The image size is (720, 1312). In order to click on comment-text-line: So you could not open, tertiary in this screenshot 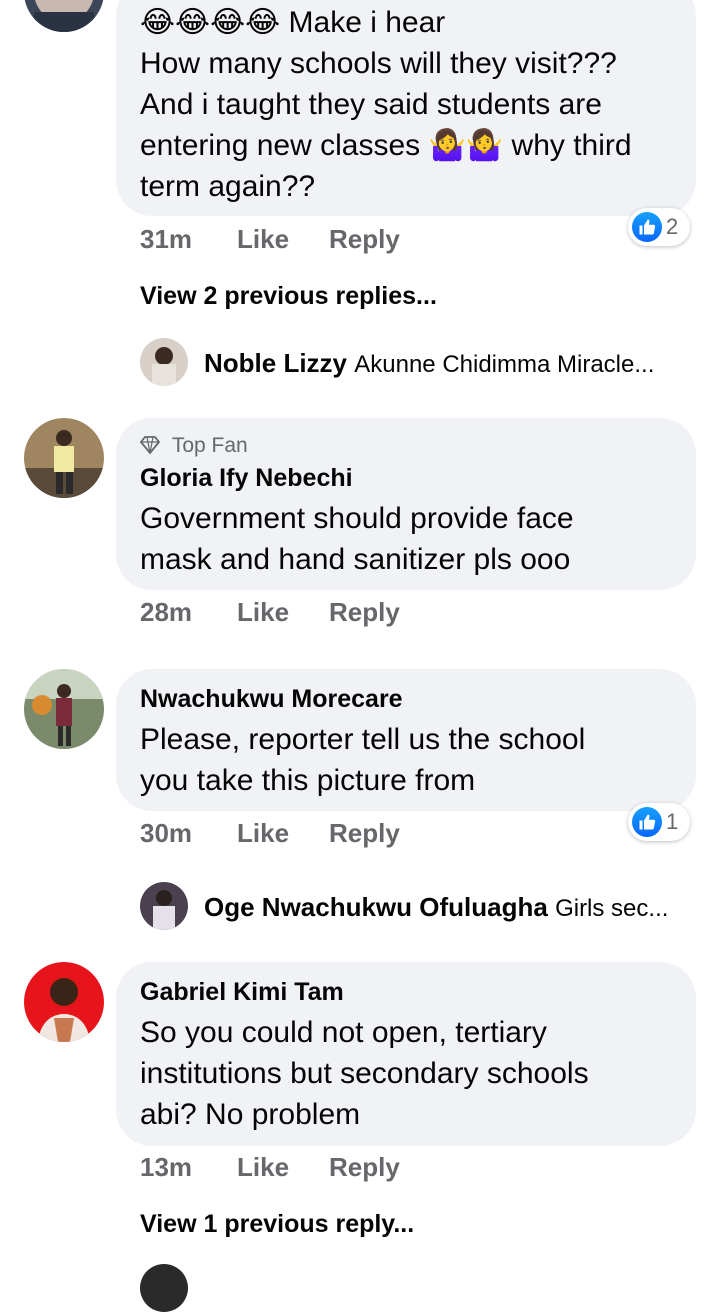, I will do `click(343, 1032)`.